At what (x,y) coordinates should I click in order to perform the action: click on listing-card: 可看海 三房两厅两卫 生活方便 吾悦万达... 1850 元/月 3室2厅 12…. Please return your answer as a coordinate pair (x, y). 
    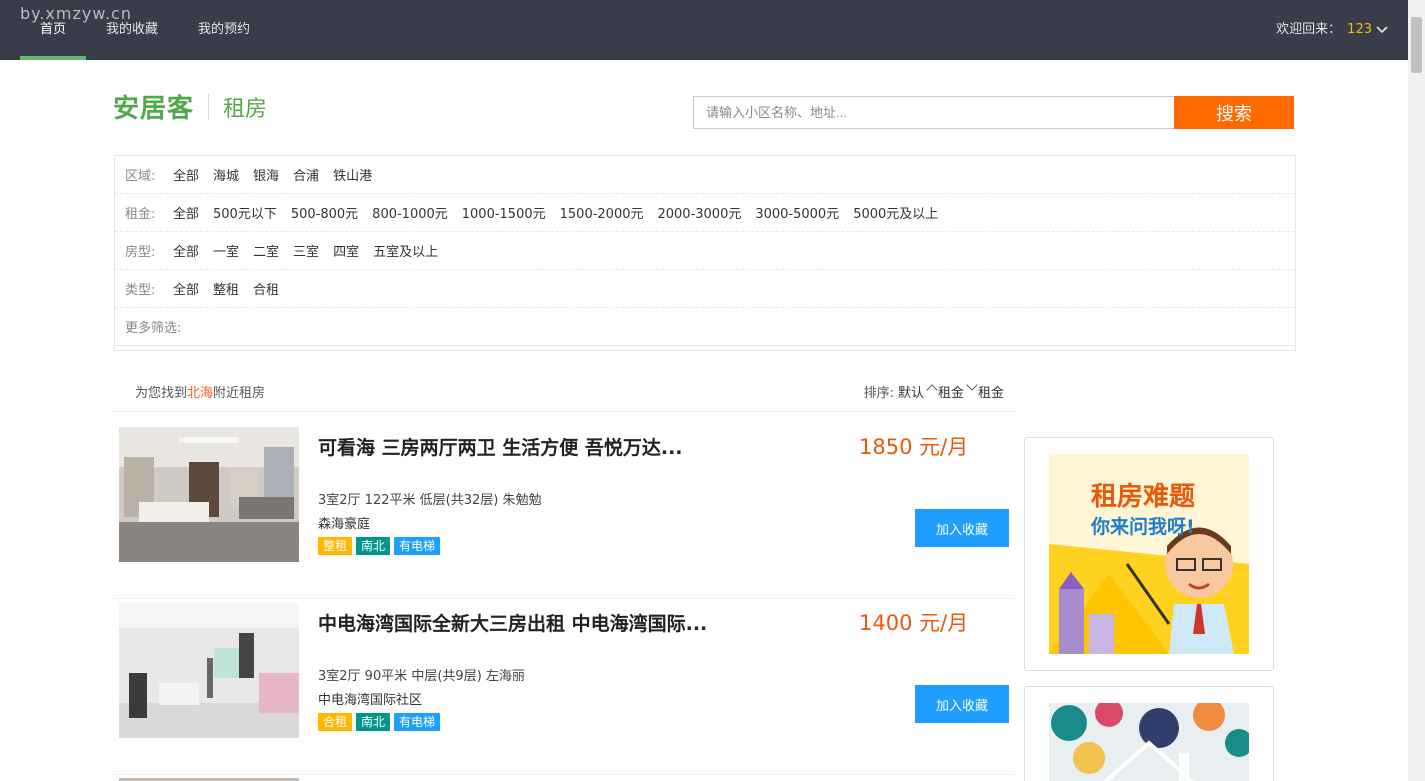
    Looking at the image, I should click on (564, 513).